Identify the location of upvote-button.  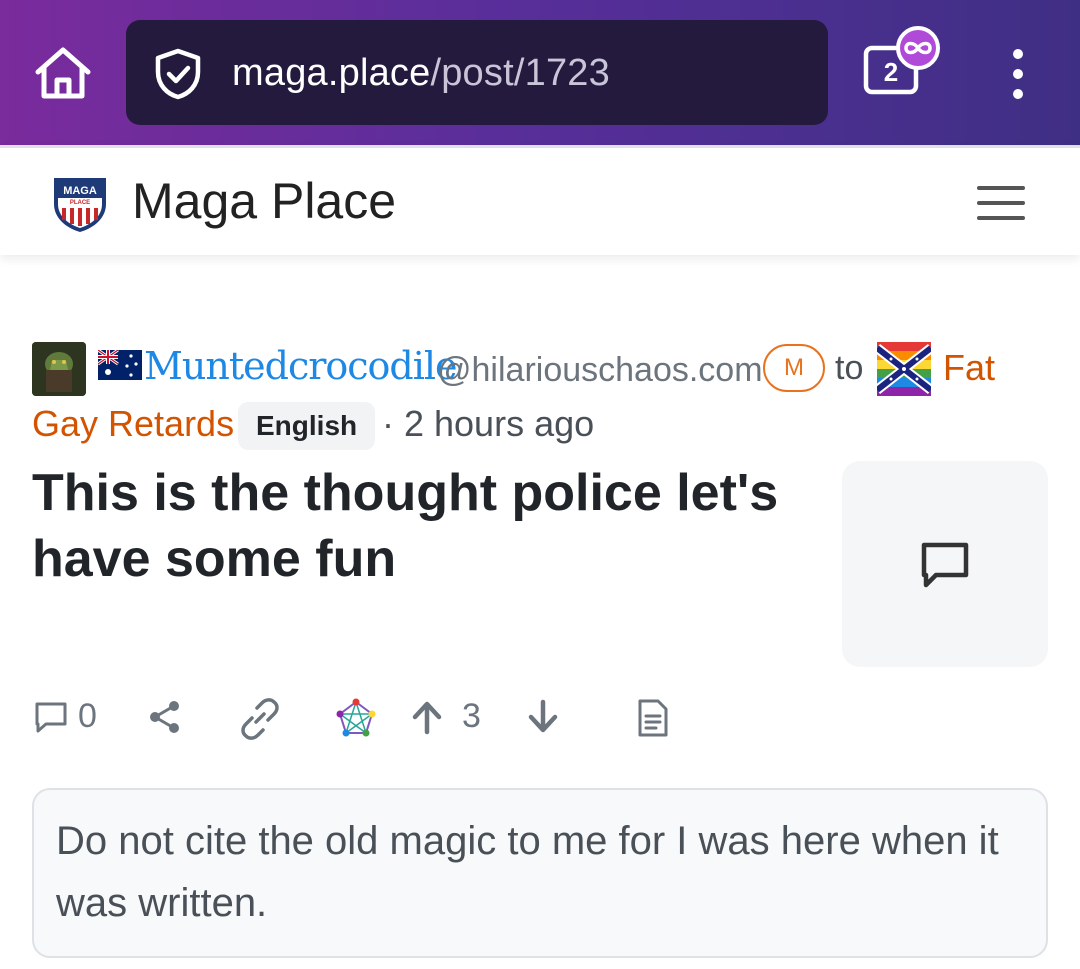
(428, 718).